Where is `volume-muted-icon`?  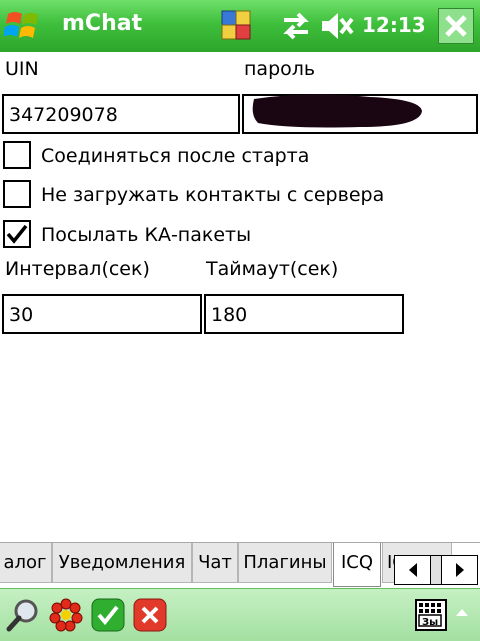
volume-muted-icon is located at coordinates (337, 26).